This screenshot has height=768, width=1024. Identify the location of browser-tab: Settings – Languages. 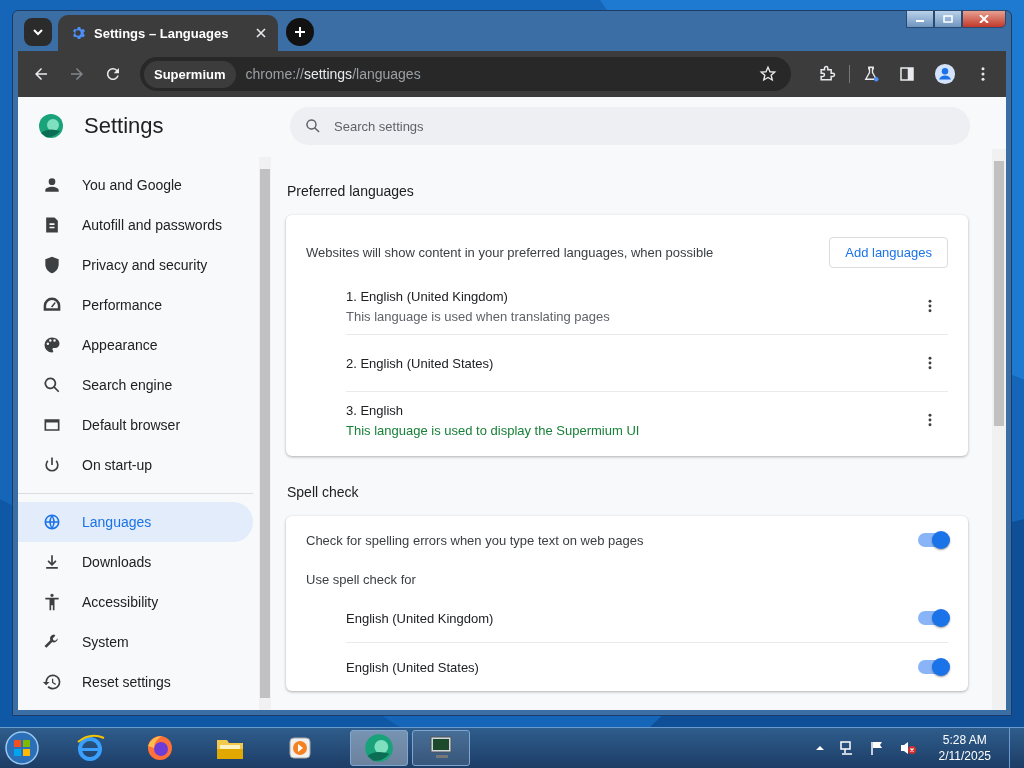
(168, 33).